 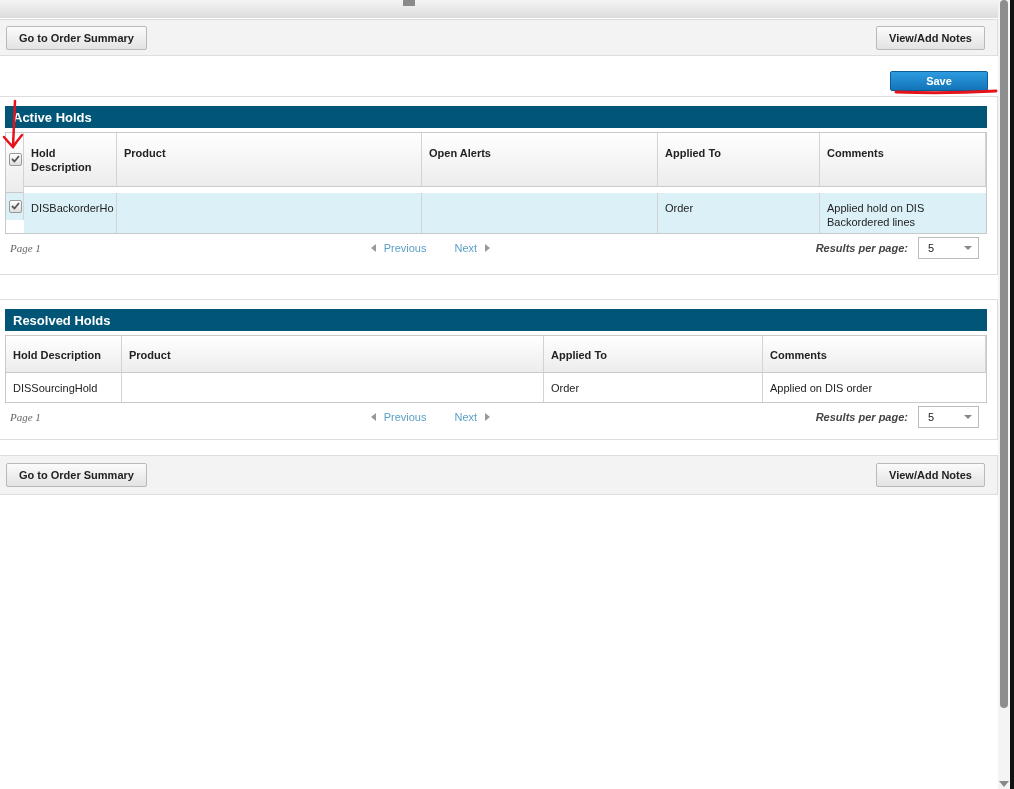 I want to click on scrollbar, so click(x=1004, y=394).